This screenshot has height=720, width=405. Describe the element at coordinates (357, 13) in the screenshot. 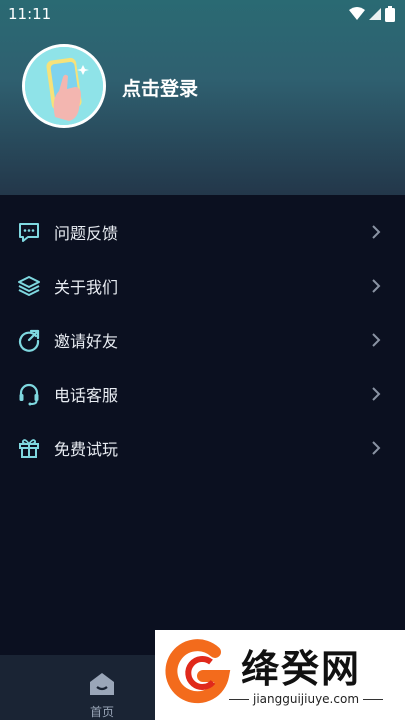

I see `wifi-icon` at that location.